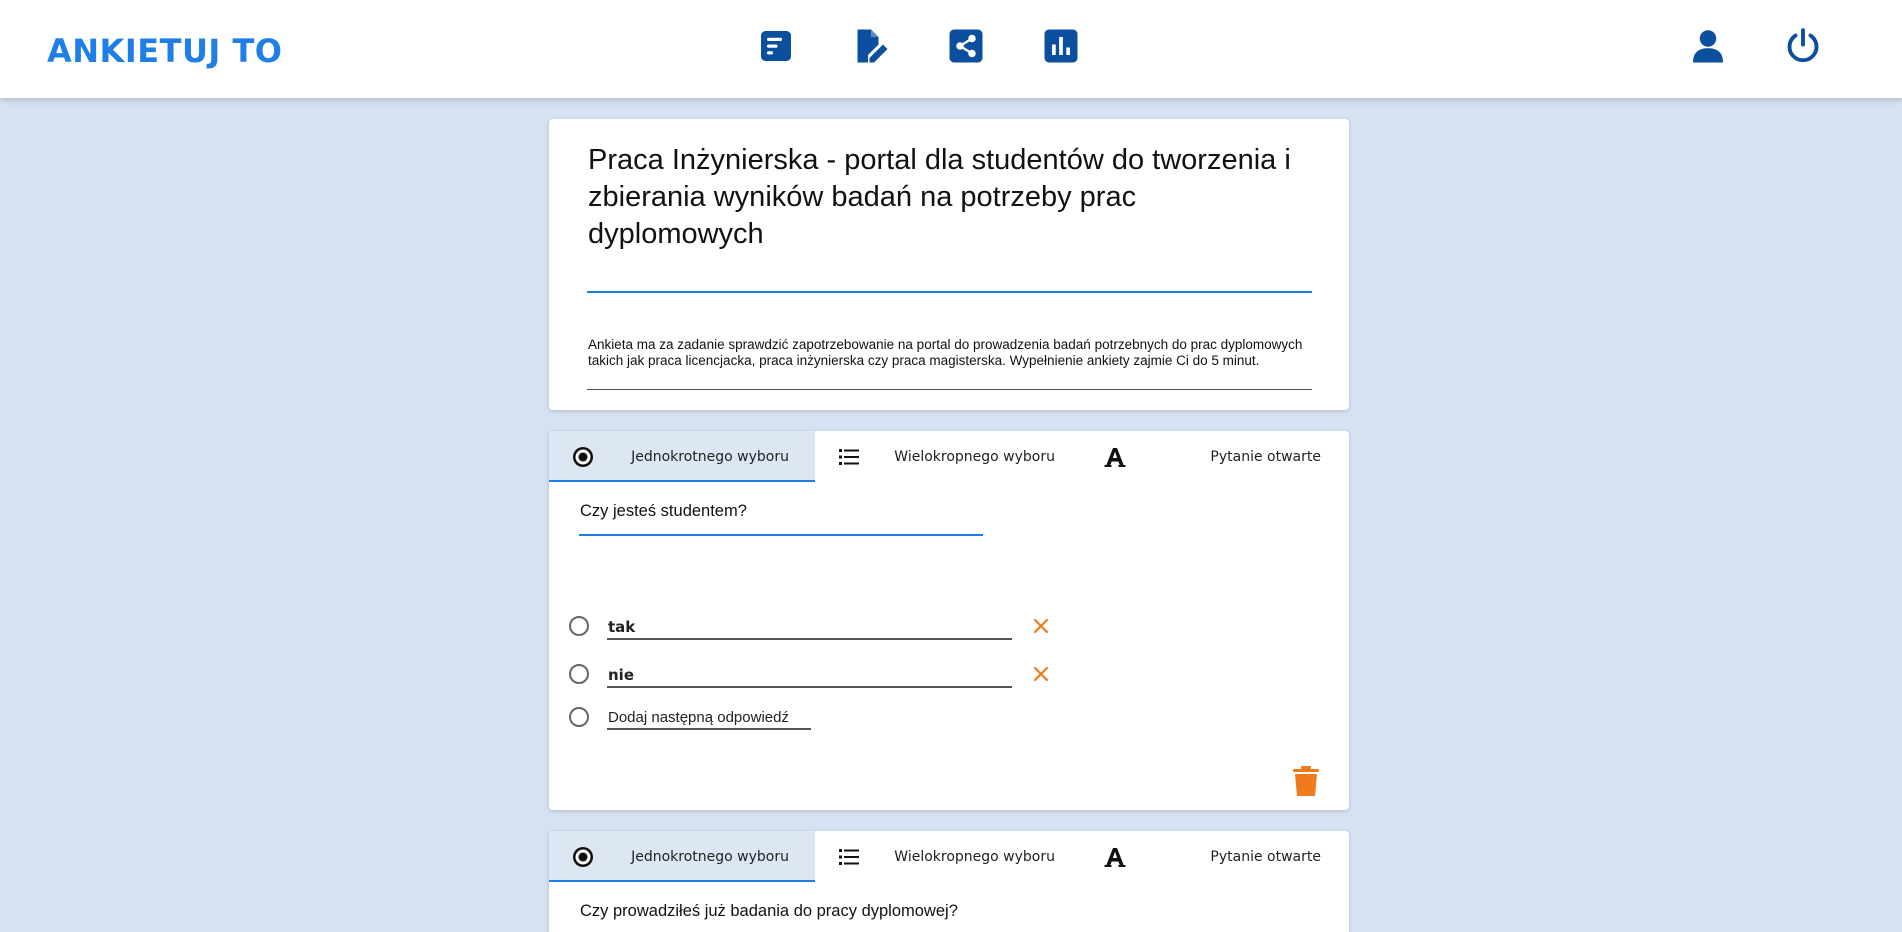 The height and width of the screenshot is (932, 1902). What do you see at coordinates (871, 46) in the screenshot?
I see `file-edit-icon` at bounding box center [871, 46].